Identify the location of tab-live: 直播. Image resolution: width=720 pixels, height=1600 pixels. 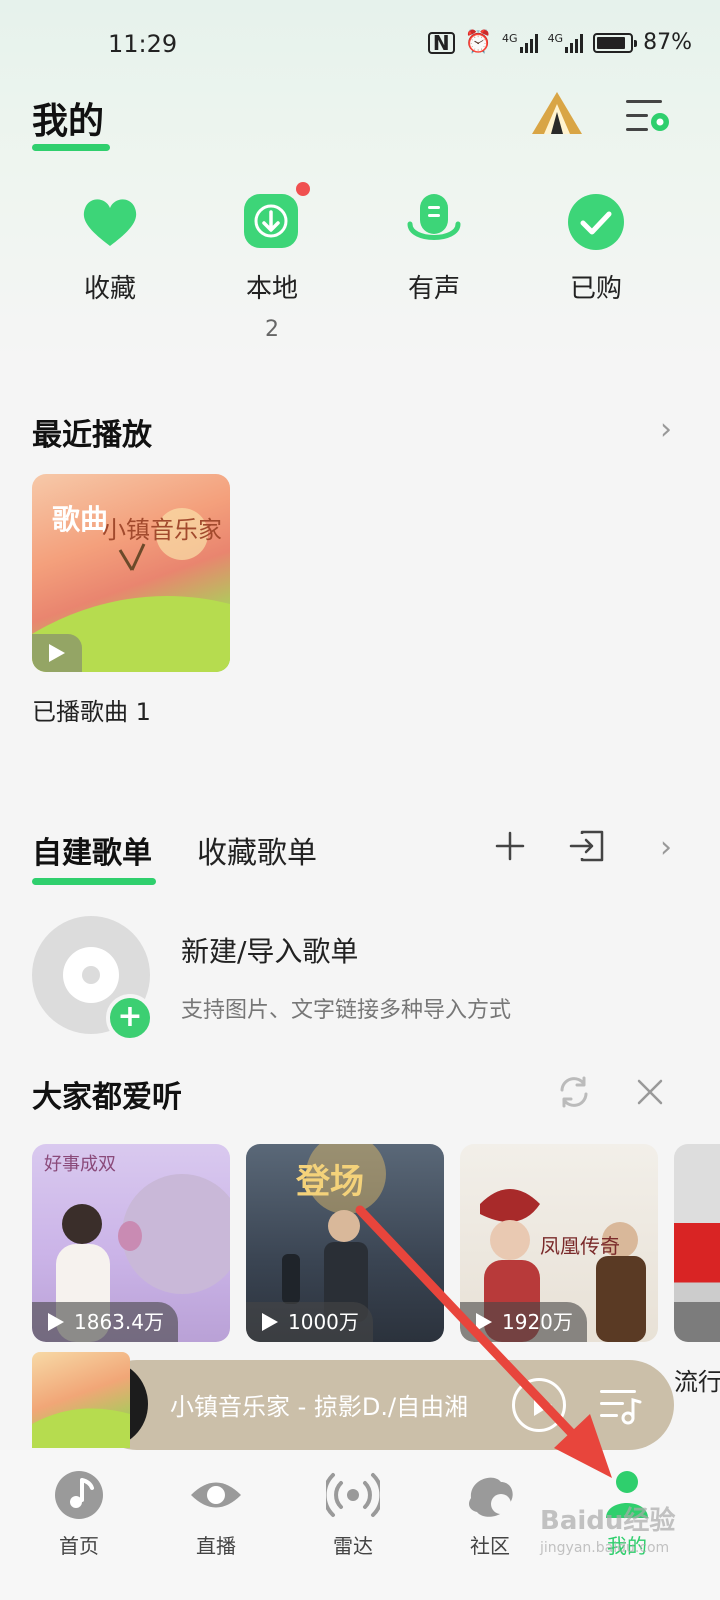
(216, 1513).